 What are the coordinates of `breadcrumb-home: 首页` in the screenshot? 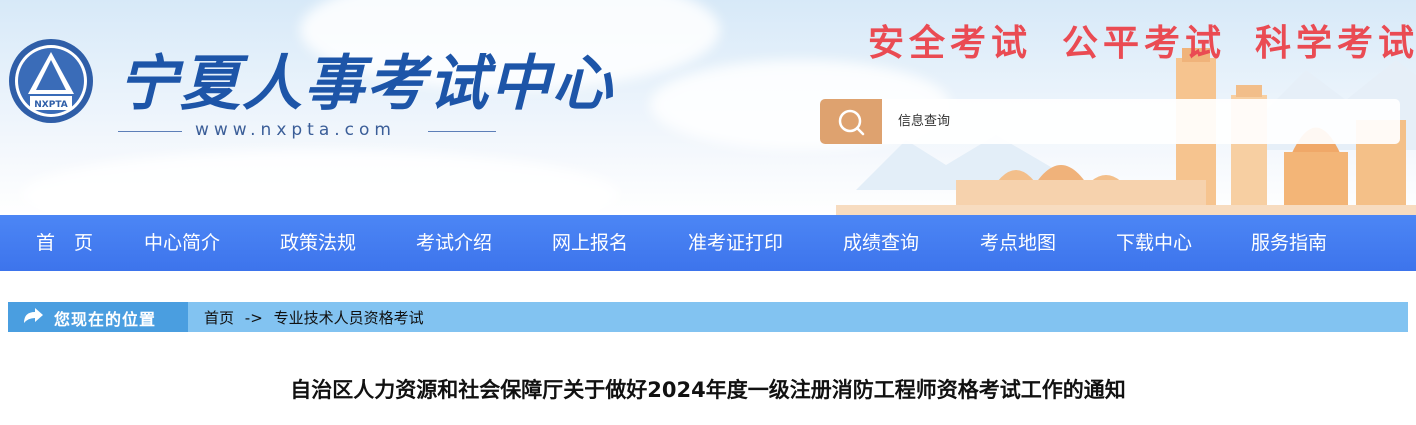 It's located at (219, 317).